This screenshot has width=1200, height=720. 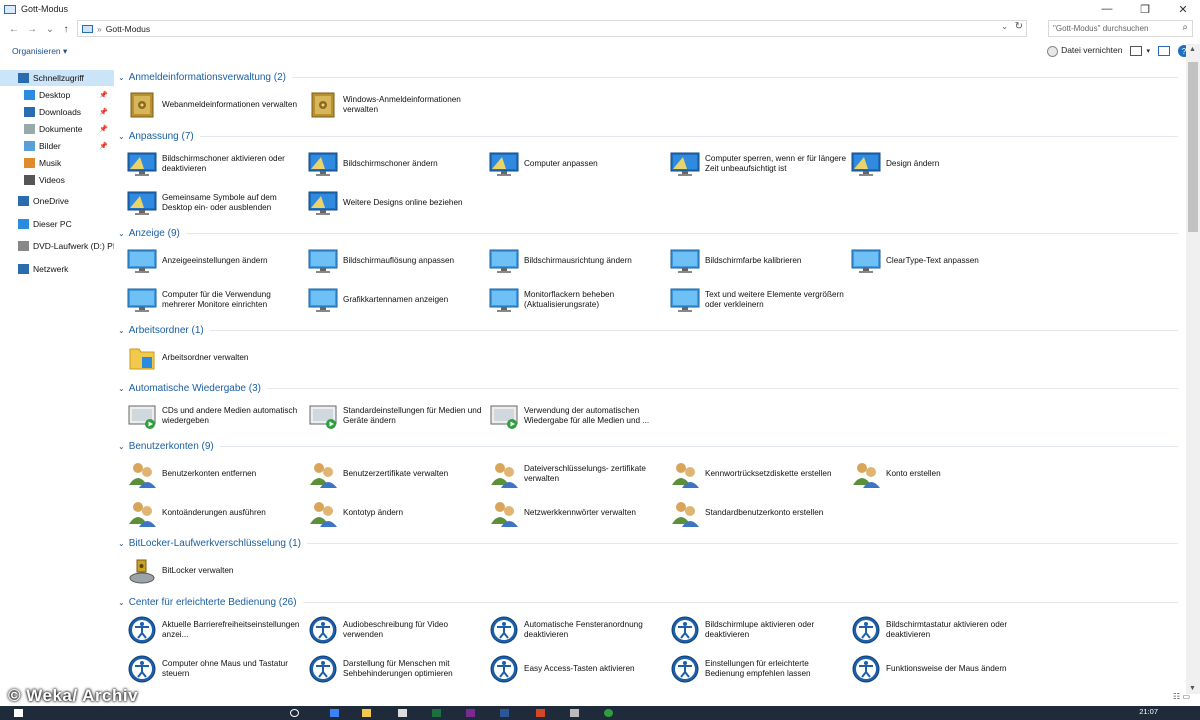 What do you see at coordinates (648, 388) in the screenshot?
I see `category-header: ⌄ Automatische Wiedergabe (3)` at bounding box center [648, 388].